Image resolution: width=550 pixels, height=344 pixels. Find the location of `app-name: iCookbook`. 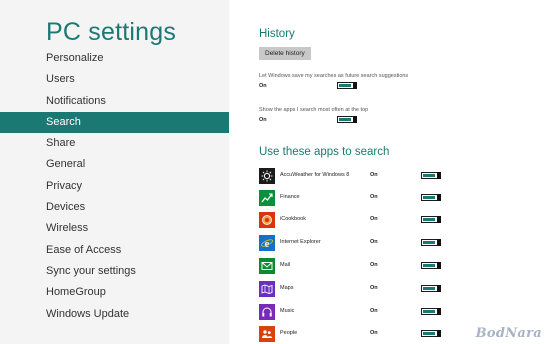

app-name: iCookbook is located at coordinates (293, 219).